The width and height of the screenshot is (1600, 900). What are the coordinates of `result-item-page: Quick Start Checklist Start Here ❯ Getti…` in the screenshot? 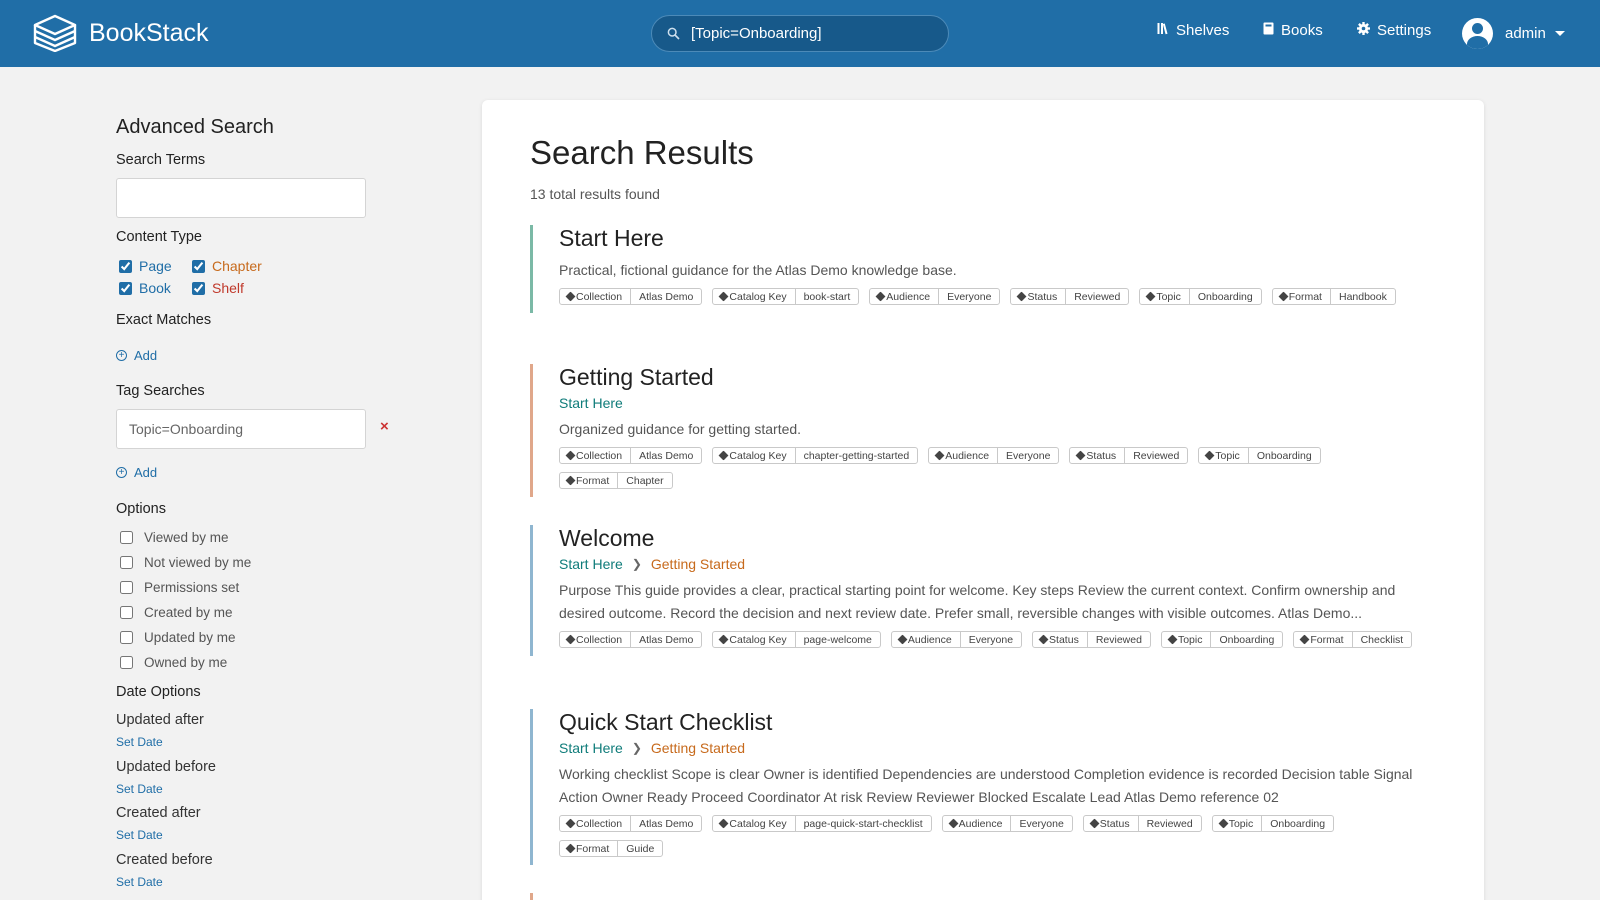 It's located at (980, 787).